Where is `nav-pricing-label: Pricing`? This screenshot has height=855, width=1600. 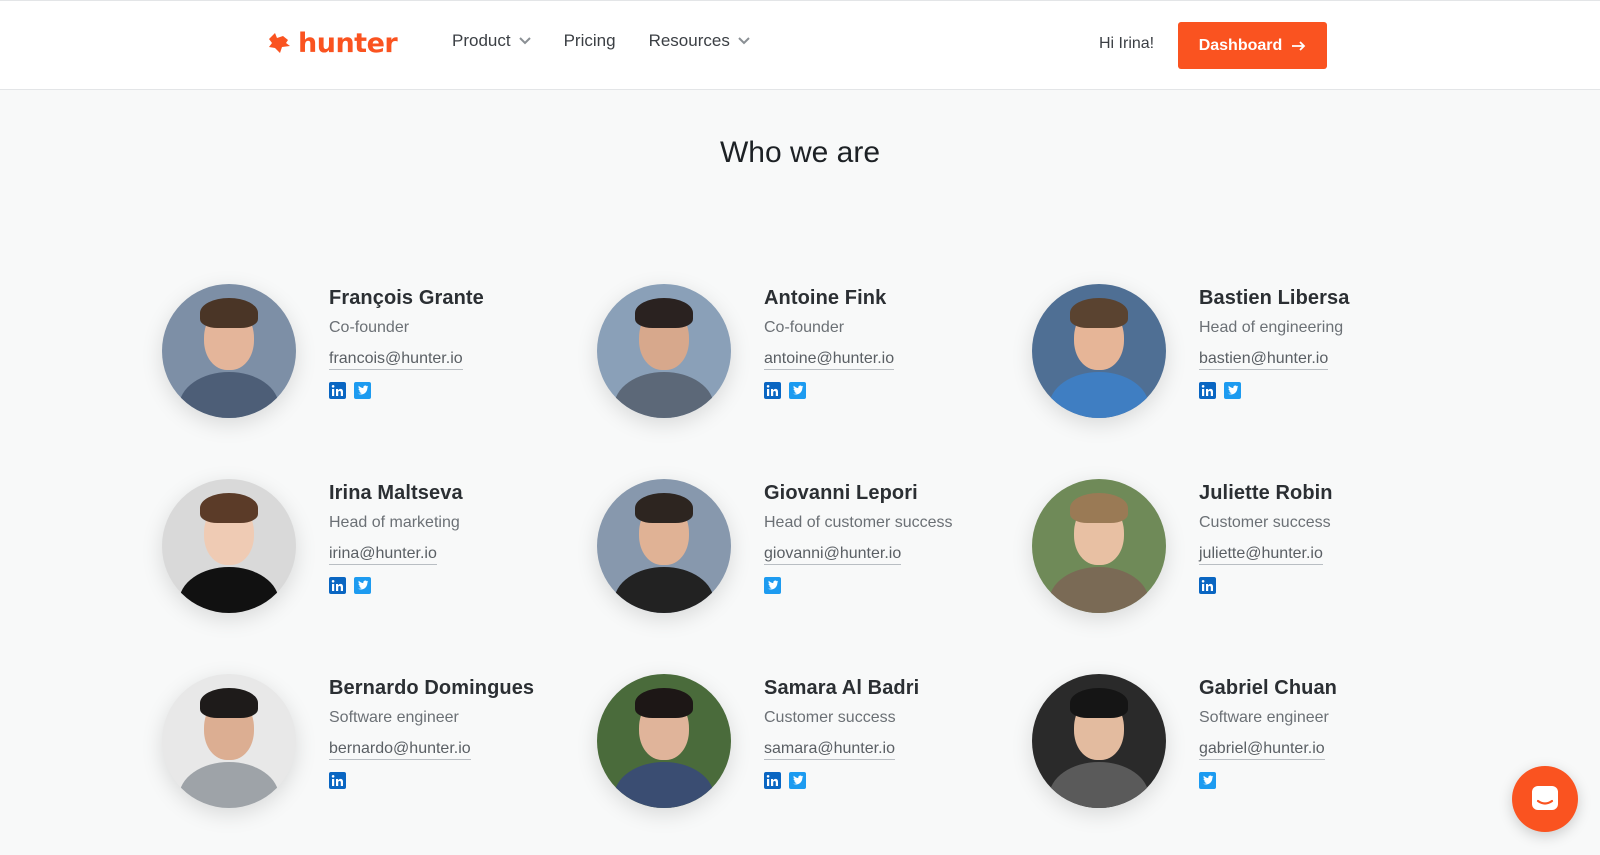
nav-pricing-label: Pricing is located at coordinates (589, 40).